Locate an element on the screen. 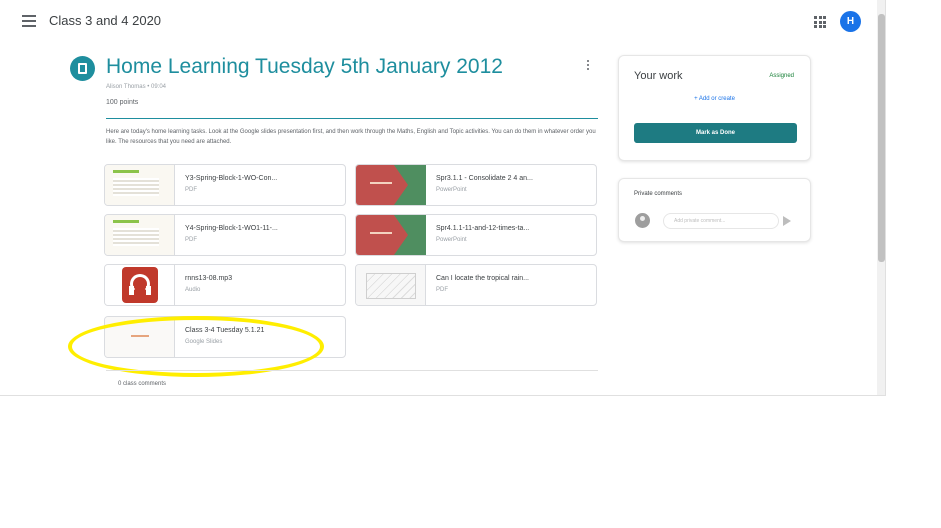 The image size is (941, 528). highlight-ellipse is located at coordinates (196, 346).